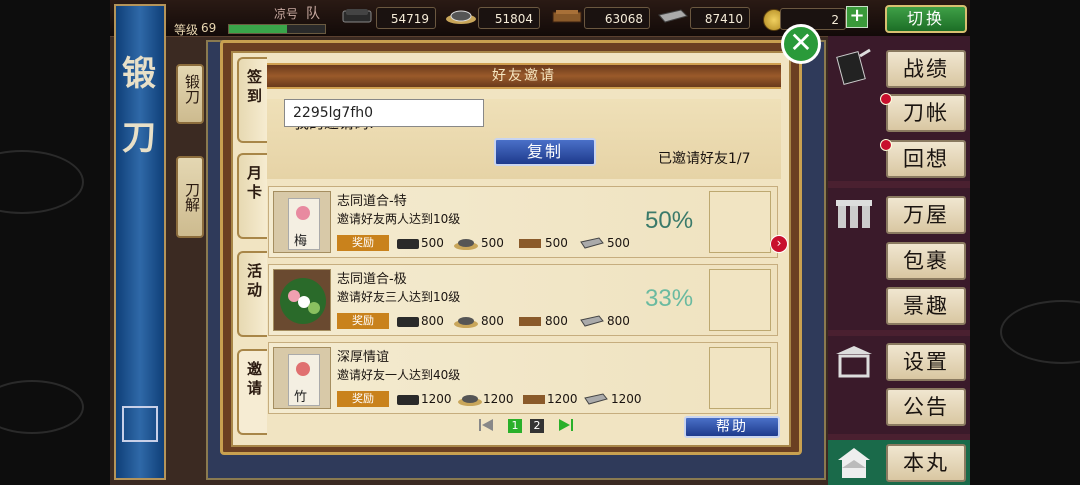 This screenshot has height=485, width=1080. I want to click on charm-char: 竹, so click(301, 397).